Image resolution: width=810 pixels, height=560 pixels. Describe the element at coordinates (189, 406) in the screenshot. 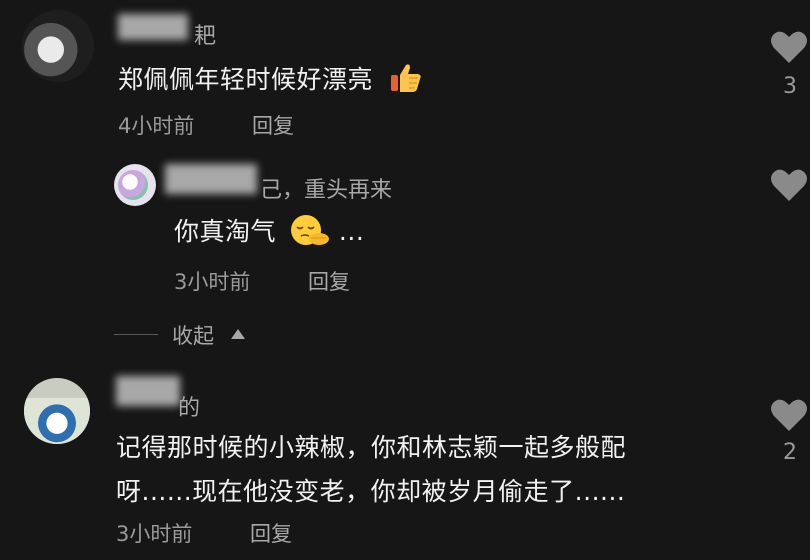

I see `username-3: 的` at that location.